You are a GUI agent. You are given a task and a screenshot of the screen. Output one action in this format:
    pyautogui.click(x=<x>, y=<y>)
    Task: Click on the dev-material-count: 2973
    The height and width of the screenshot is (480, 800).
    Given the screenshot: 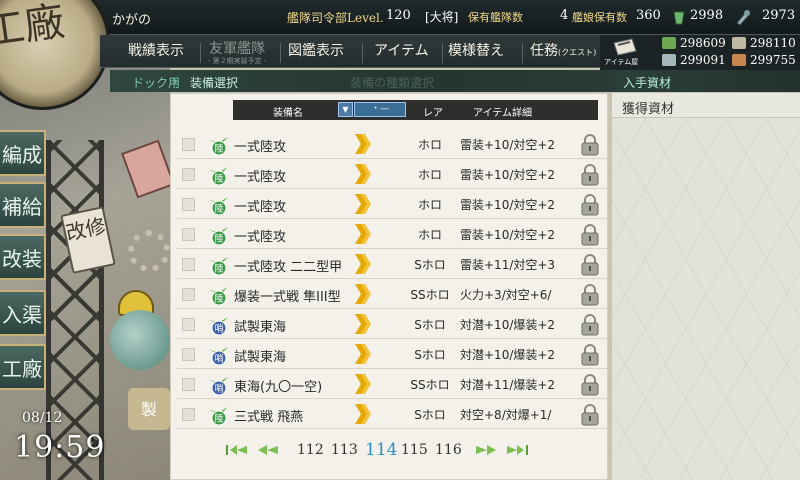 What is the action you would take?
    pyautogui.click(x=779, y=15)
    